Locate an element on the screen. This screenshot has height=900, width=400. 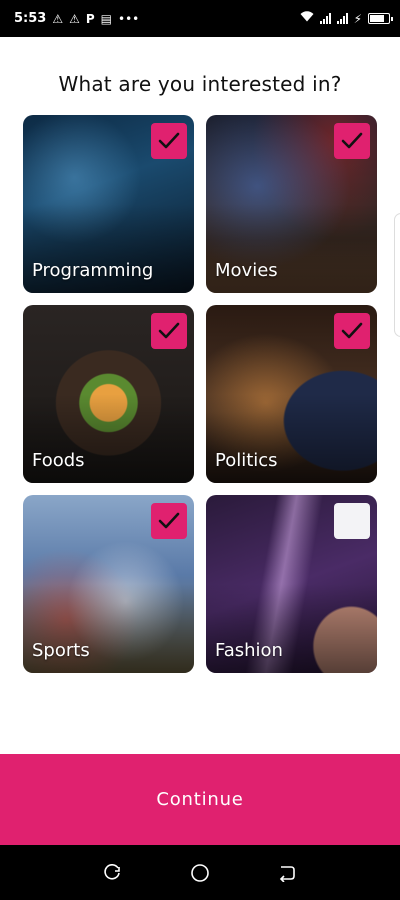
interest-label: Sports is located at coordinates (61, 650).